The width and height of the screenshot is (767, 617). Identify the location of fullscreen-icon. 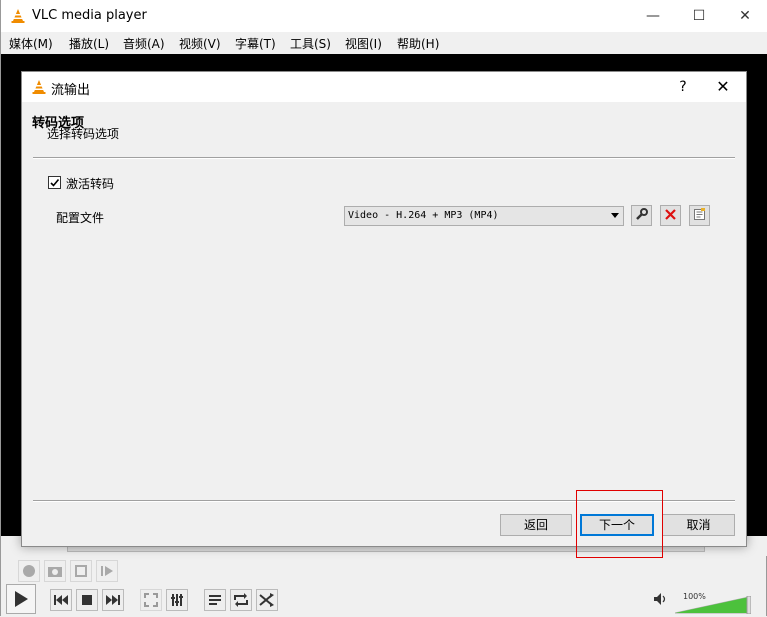
(151, 600).